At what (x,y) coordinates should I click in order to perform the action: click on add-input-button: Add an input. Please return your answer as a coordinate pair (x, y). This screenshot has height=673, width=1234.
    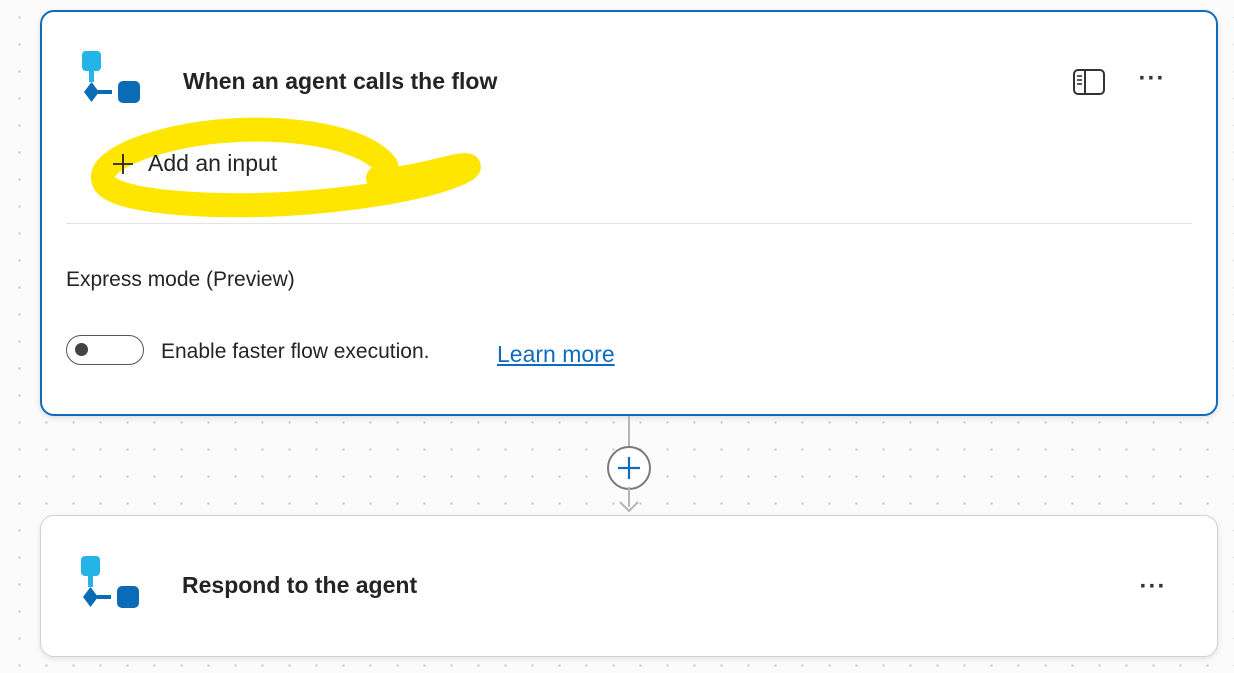
    Looking at the image, I should click on (194, 163).